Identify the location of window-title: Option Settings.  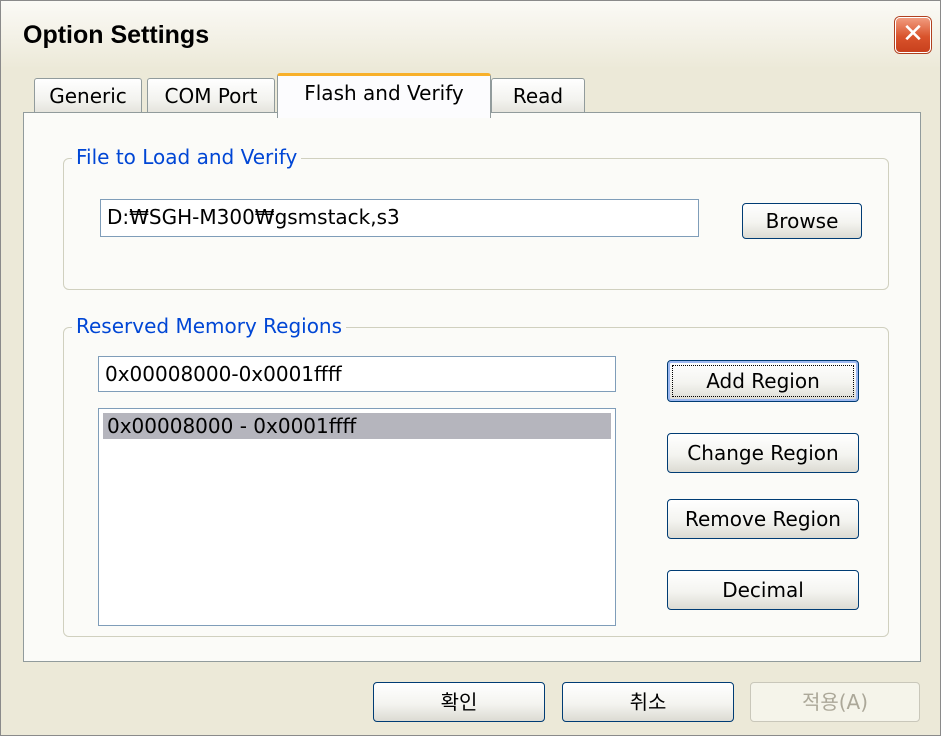
(116, 35).